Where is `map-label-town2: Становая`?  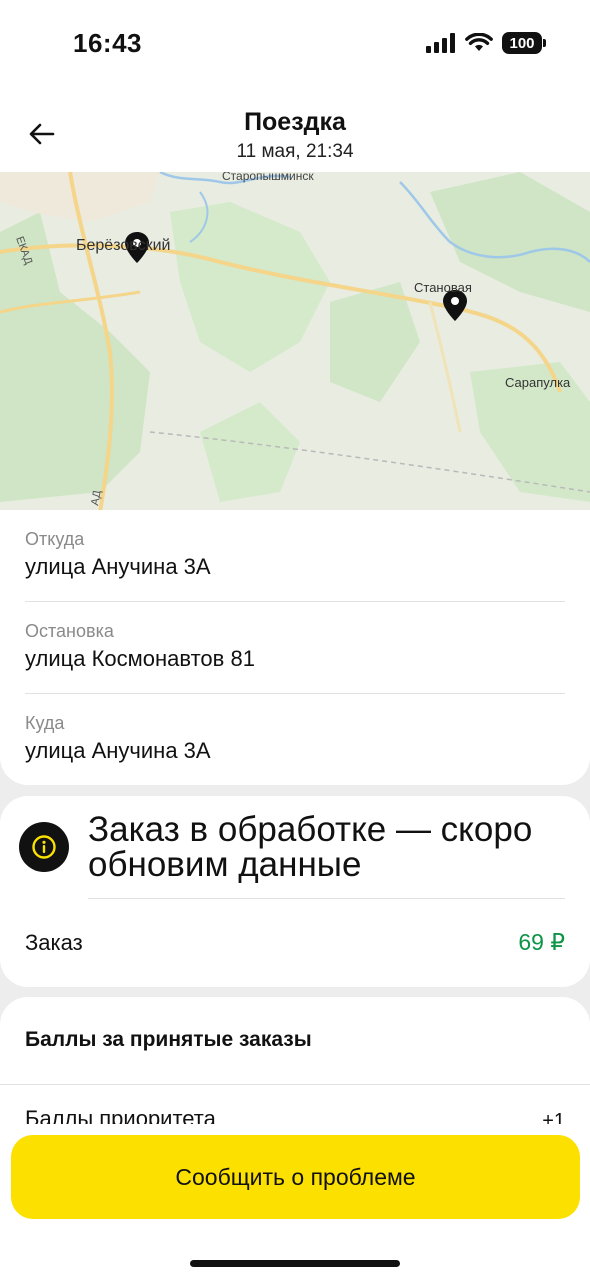
map-label-town2: Становая is located at coordinates (443, 287).